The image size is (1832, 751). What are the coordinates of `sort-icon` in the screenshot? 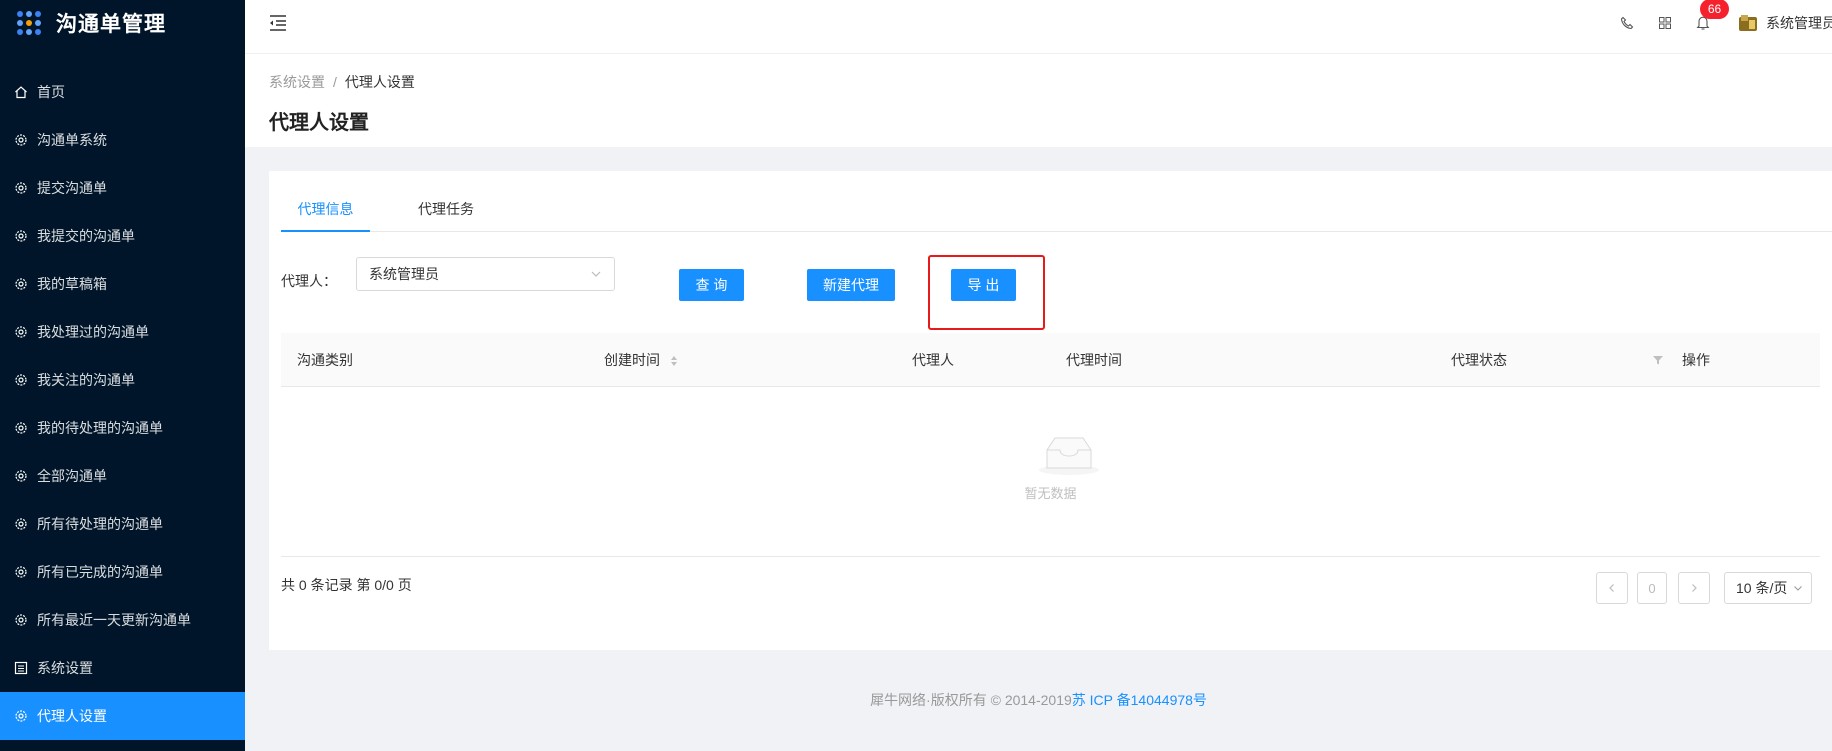 It's located at (674, 361).